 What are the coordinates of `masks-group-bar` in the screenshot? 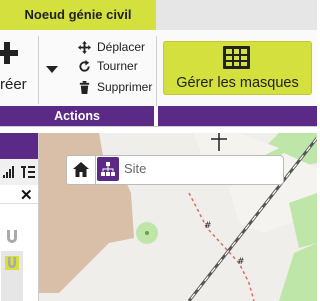 It's located at (237, 116).